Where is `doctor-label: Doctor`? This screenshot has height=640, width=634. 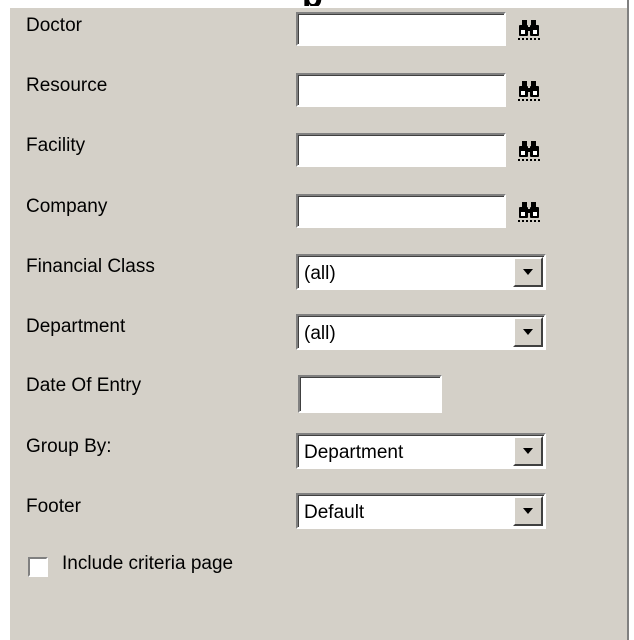
doctor-label: Doctor is located at coordinates (54, 25).